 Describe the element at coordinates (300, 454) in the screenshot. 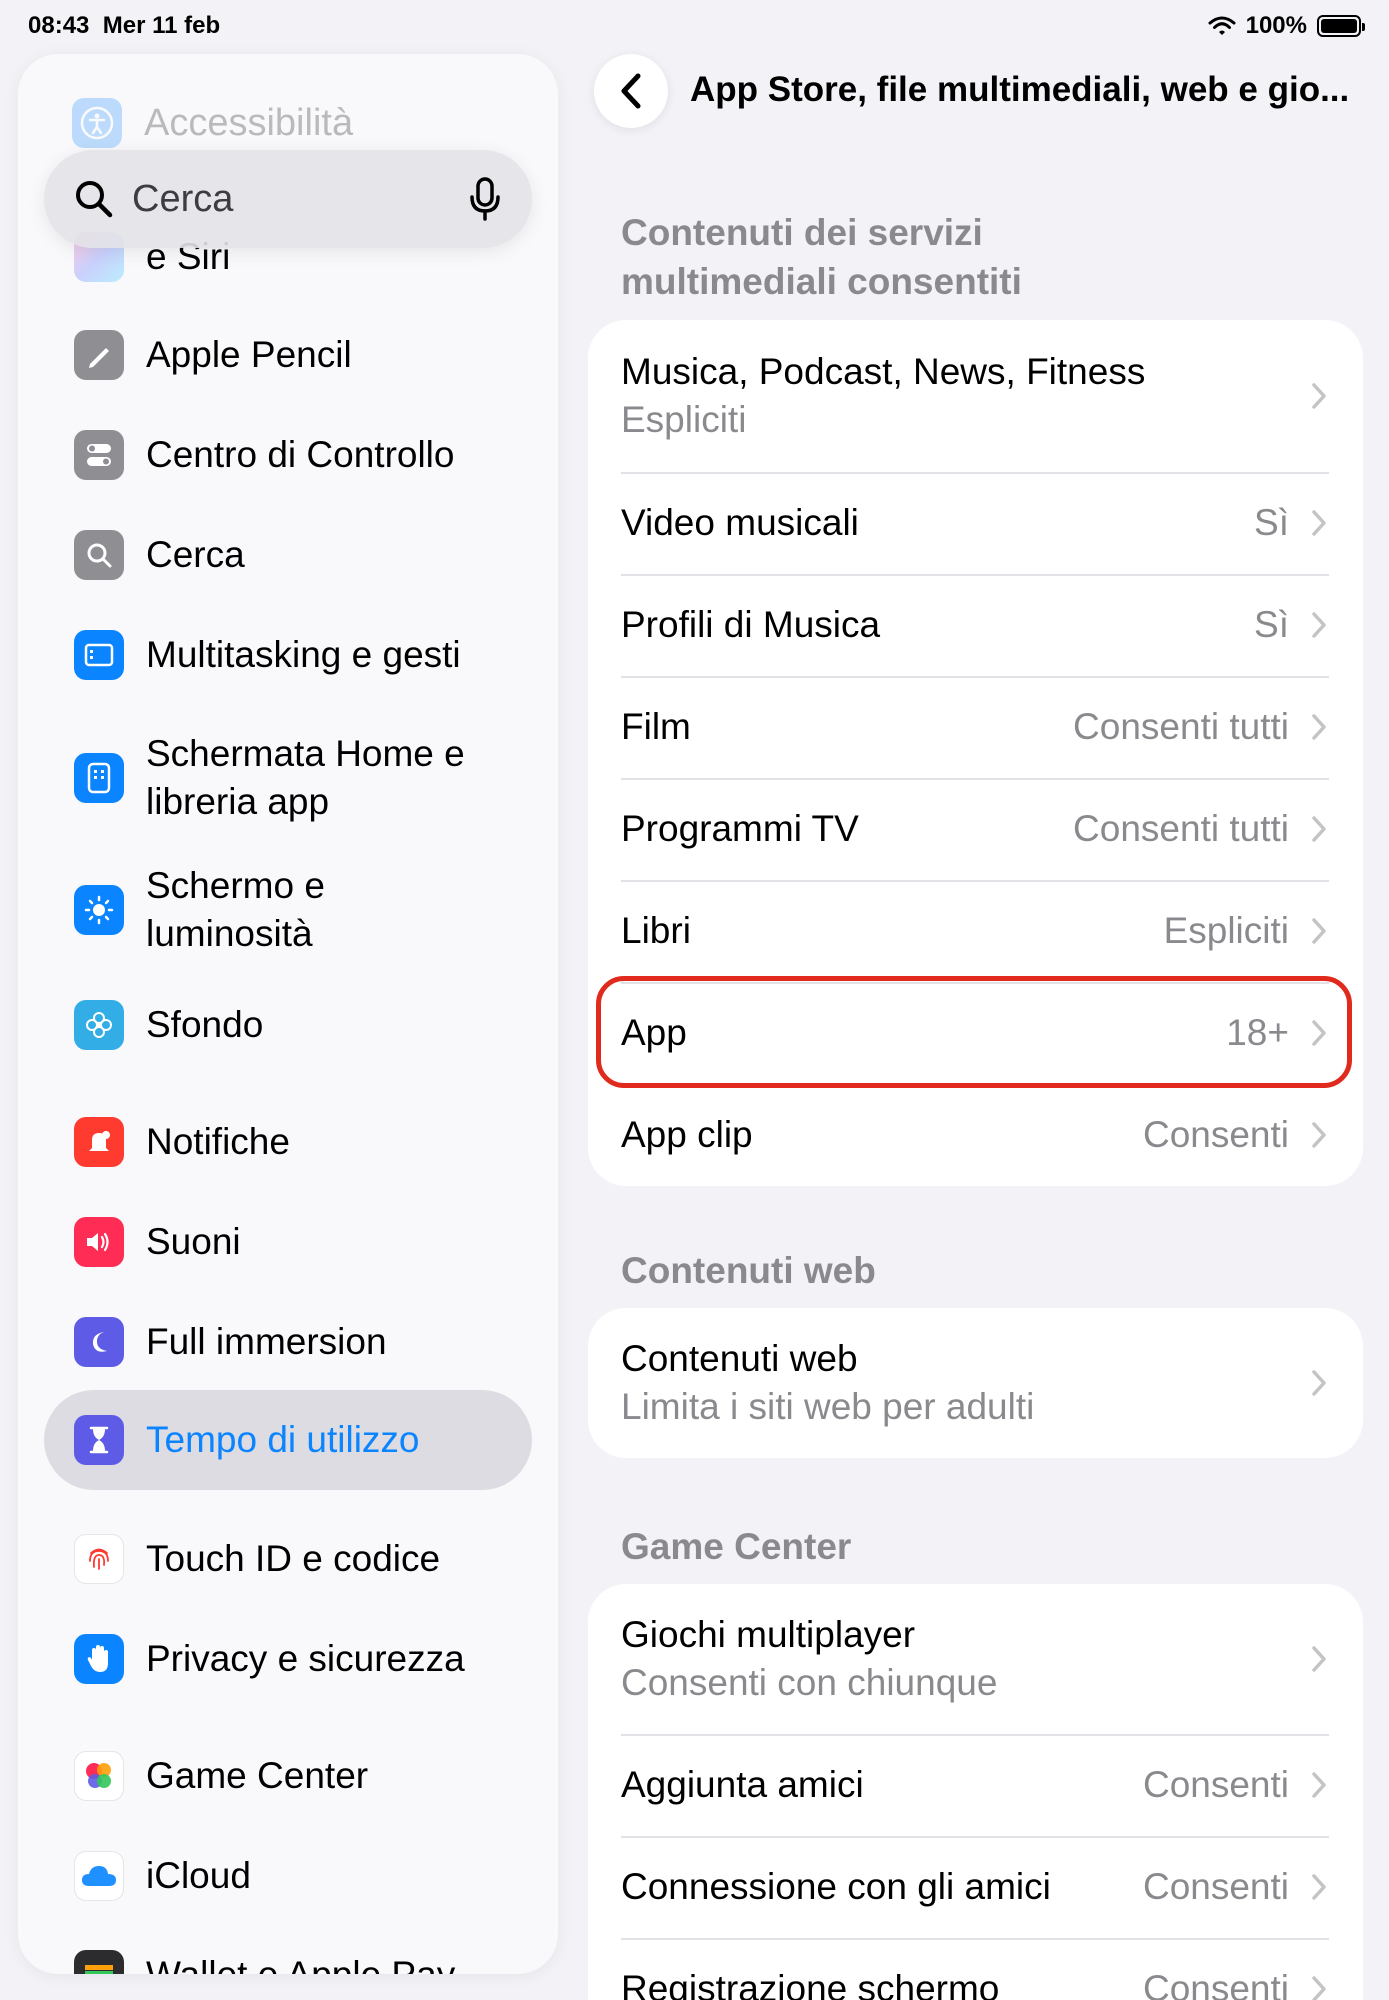

I see `sidebar-item-label: Centro di Controllo` at that location.